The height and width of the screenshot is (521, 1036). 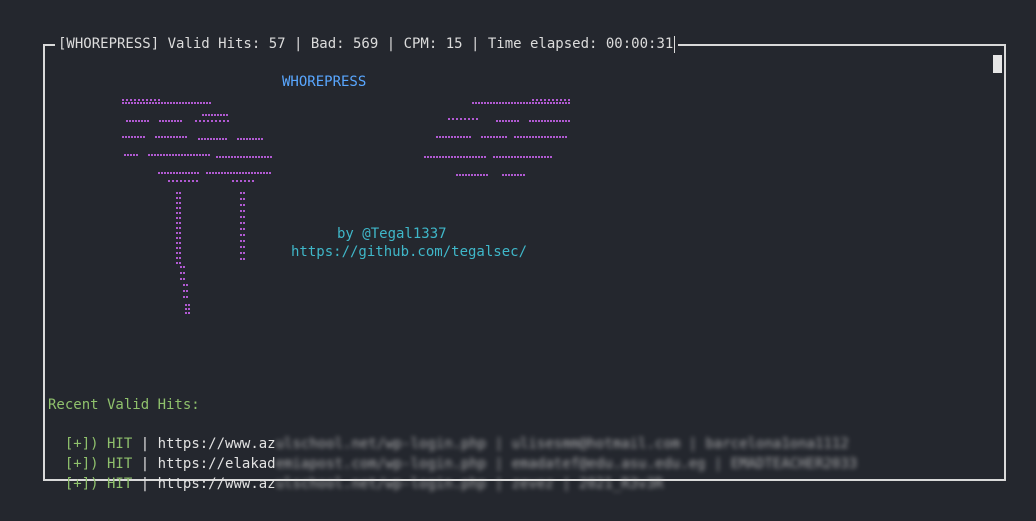 What do you see at coordinates (409, 252) in the screenshot?
I see `credit-url: https://github.com/tegalsec/` at bounding box center [409, 252].